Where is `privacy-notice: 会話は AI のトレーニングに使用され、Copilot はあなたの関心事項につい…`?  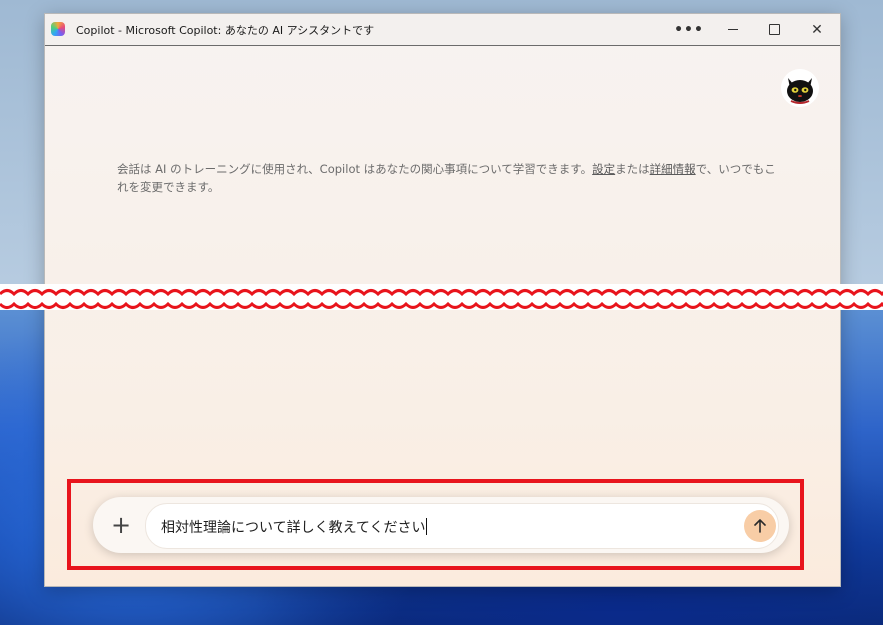
privacy-notice: 会話は AI のトレーニングに使用され、Copilot はあなたの関心事項につい… is located at coordinates (447, 178).